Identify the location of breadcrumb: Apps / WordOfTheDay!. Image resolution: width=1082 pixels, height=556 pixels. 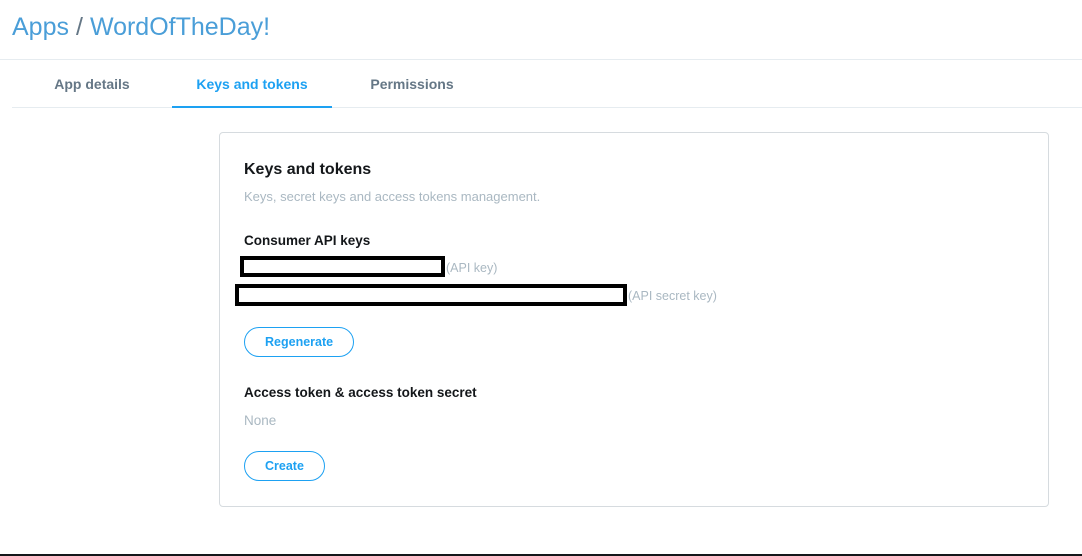
(141, 27).